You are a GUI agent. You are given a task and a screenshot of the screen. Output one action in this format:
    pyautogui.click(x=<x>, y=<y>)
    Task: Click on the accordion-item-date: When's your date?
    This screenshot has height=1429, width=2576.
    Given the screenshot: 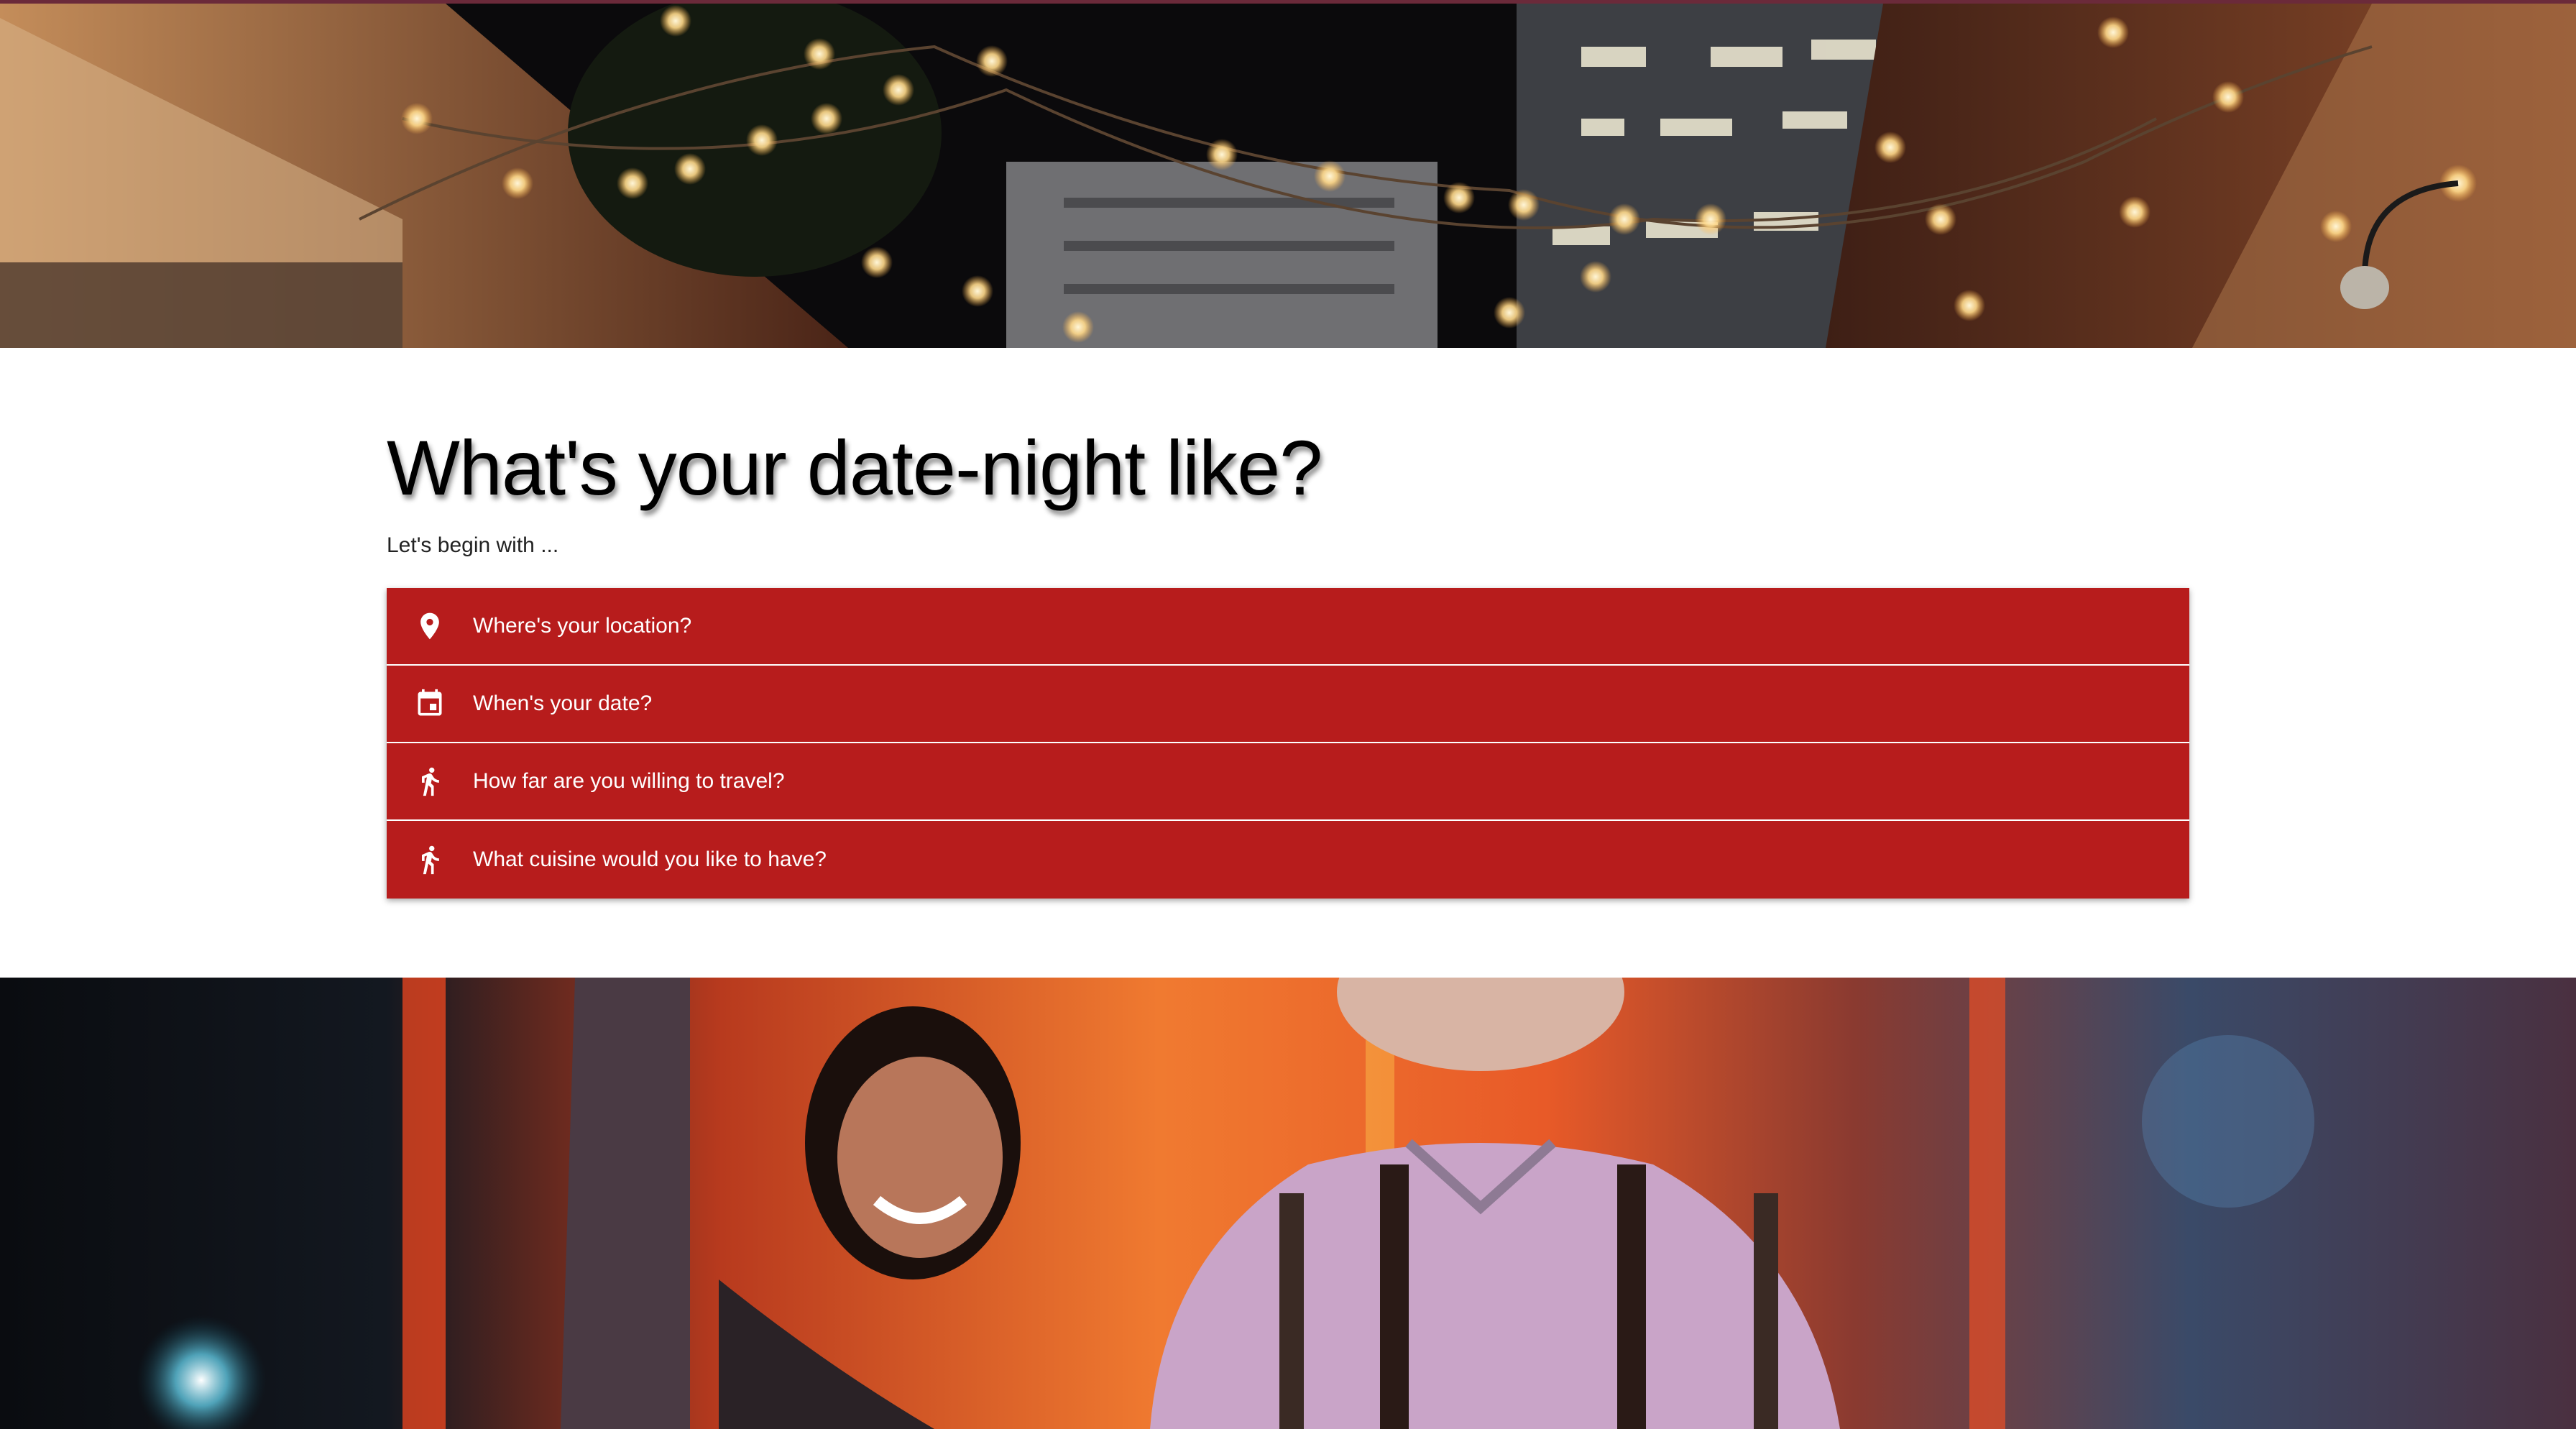 What is the action you would take?
    pyautogui.click(x=1288, y=704)
    